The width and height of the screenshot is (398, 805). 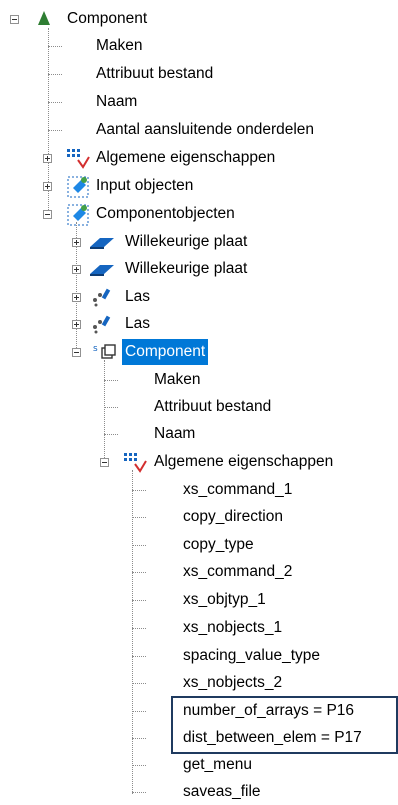 What do you see at coordinates (222, 791) in the screenshot?
I see `property-label: saveas_file` at bounding box center [222, 791].